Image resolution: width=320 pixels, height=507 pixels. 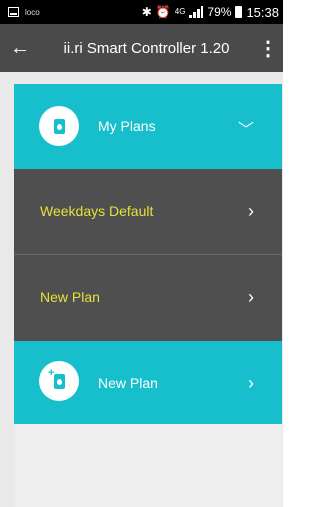 I want to click on page-title: ii.ri Smart Controller 1.20, so click(x=146, y=48).